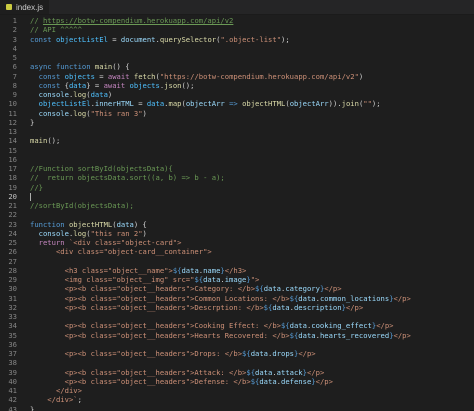 This screenshot has height=411, width=474. I want to click on code-token: </div>`, so click(54, 399).